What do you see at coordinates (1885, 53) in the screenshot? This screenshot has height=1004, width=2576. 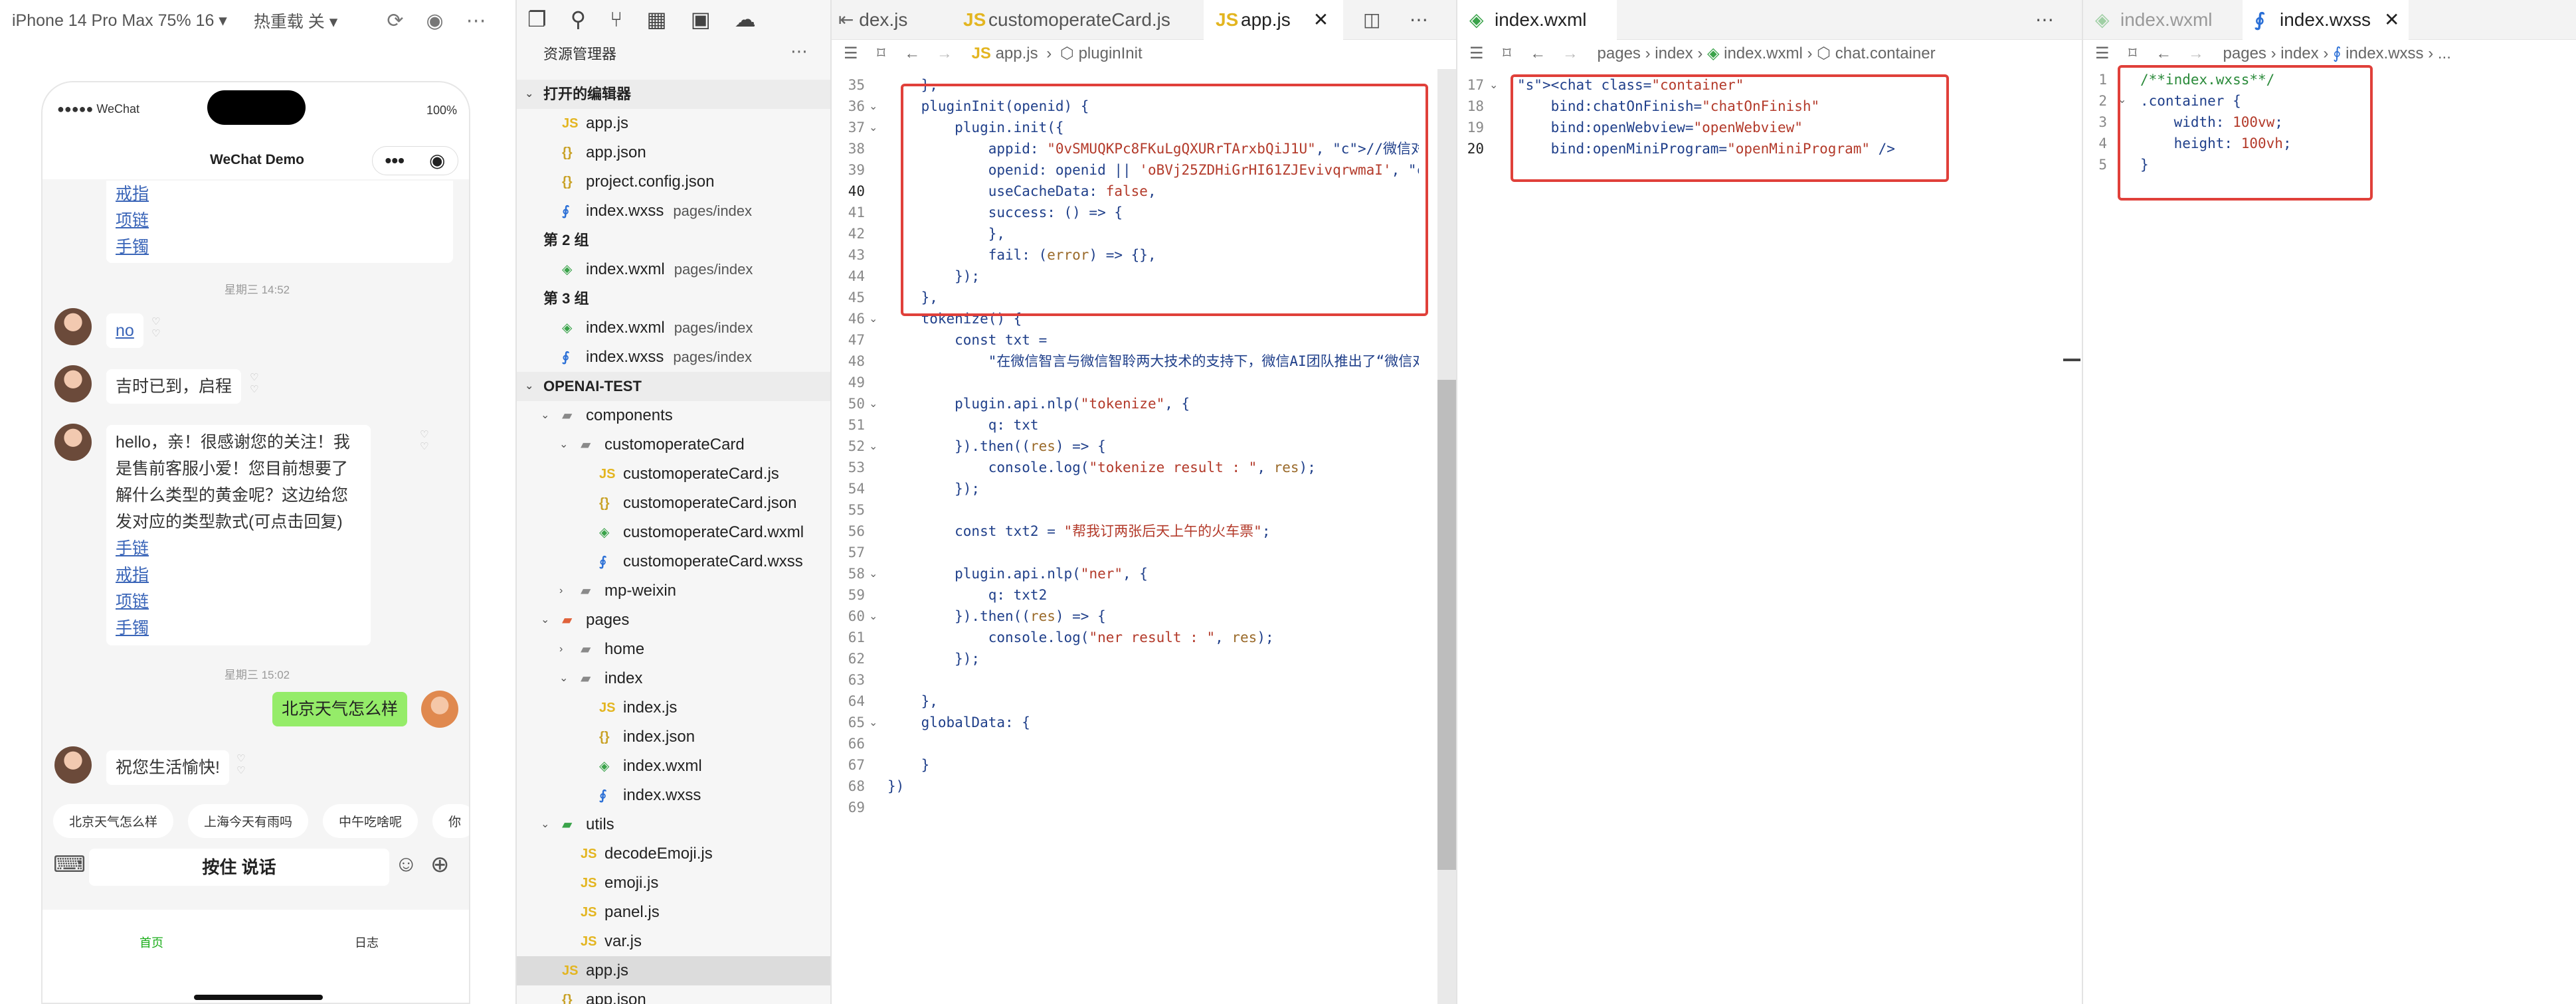 I see `breadcrumb-item: chat.container` at bounding box center [1885, 53].